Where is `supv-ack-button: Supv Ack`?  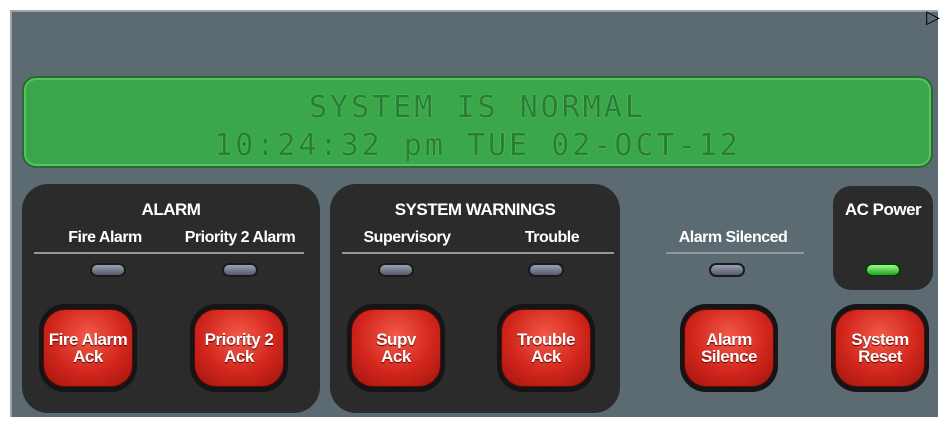 supv-ack-button: Supv Ack is located at coordinates (396, 348).